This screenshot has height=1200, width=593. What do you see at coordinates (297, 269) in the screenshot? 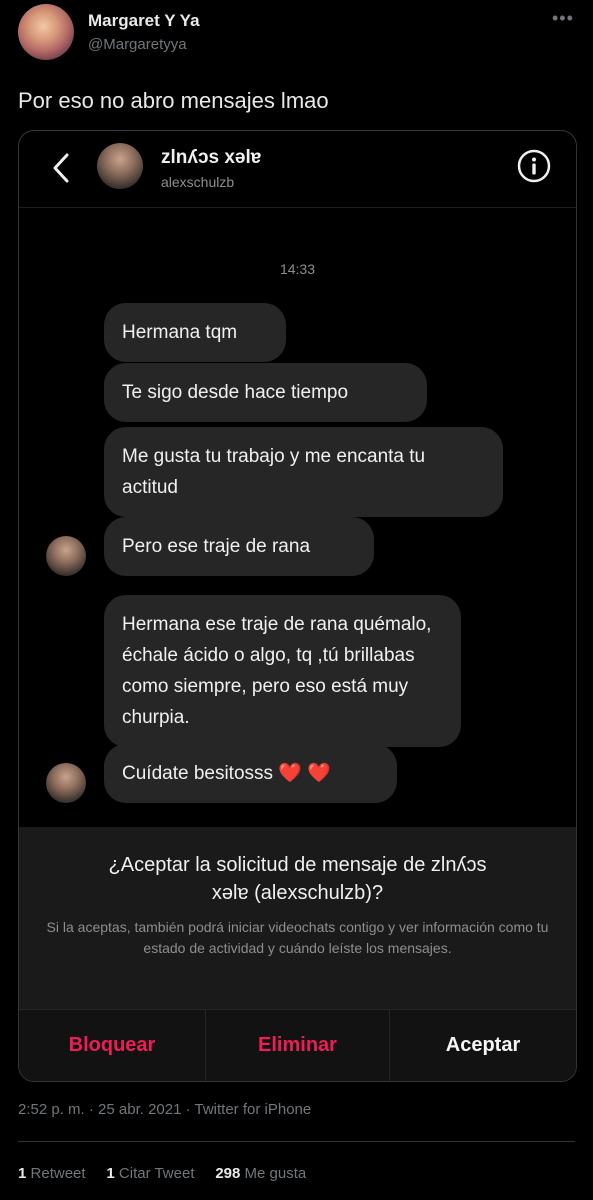
I see `message-timestamp: 14:33` at bounding box center [297, 269].